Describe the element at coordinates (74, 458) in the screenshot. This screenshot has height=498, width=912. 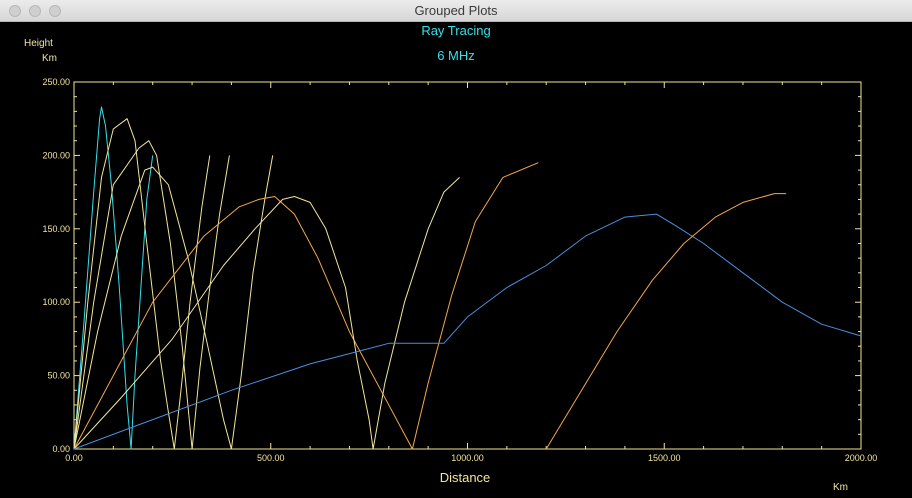
I see `x-tick-label: 0.00` at that location.